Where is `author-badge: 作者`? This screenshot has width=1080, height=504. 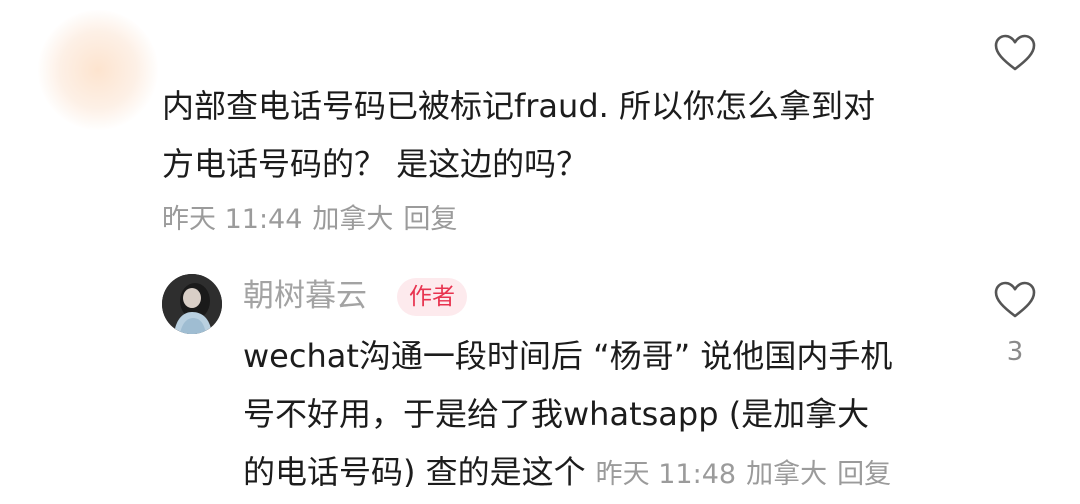
author-badge: 作者 is located at coordinates (432, 297).